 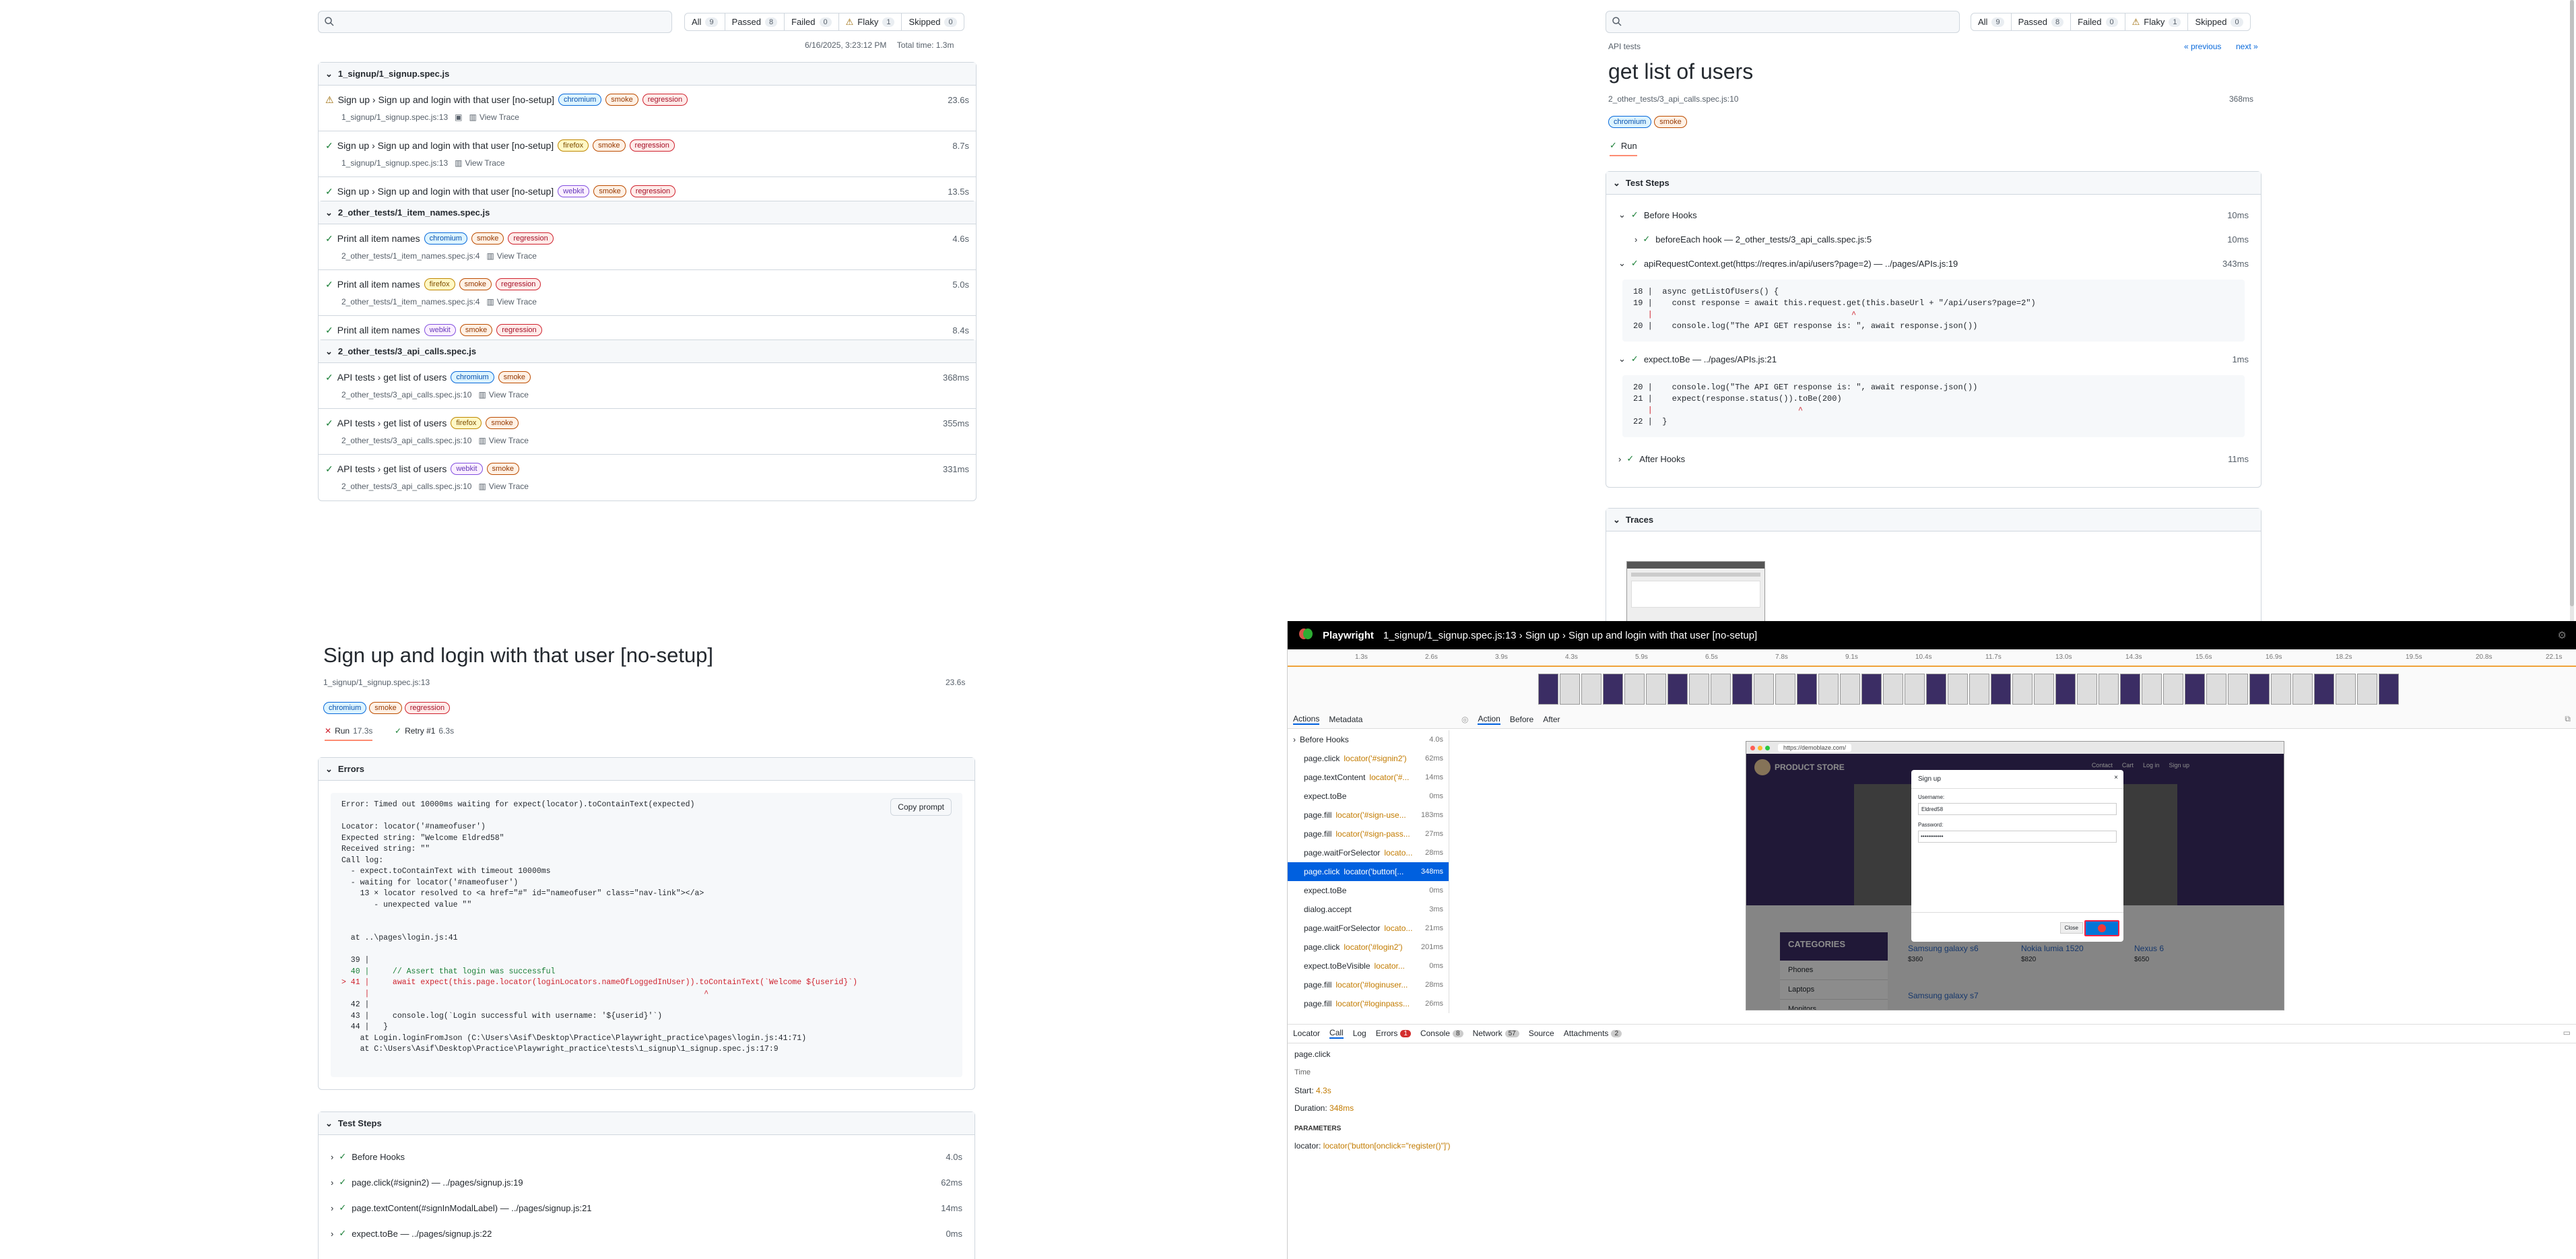 What do you see at coordinates (2071, 928) in the screenshot?
I see `close-button: Close` at bounding box center [2071, 928].